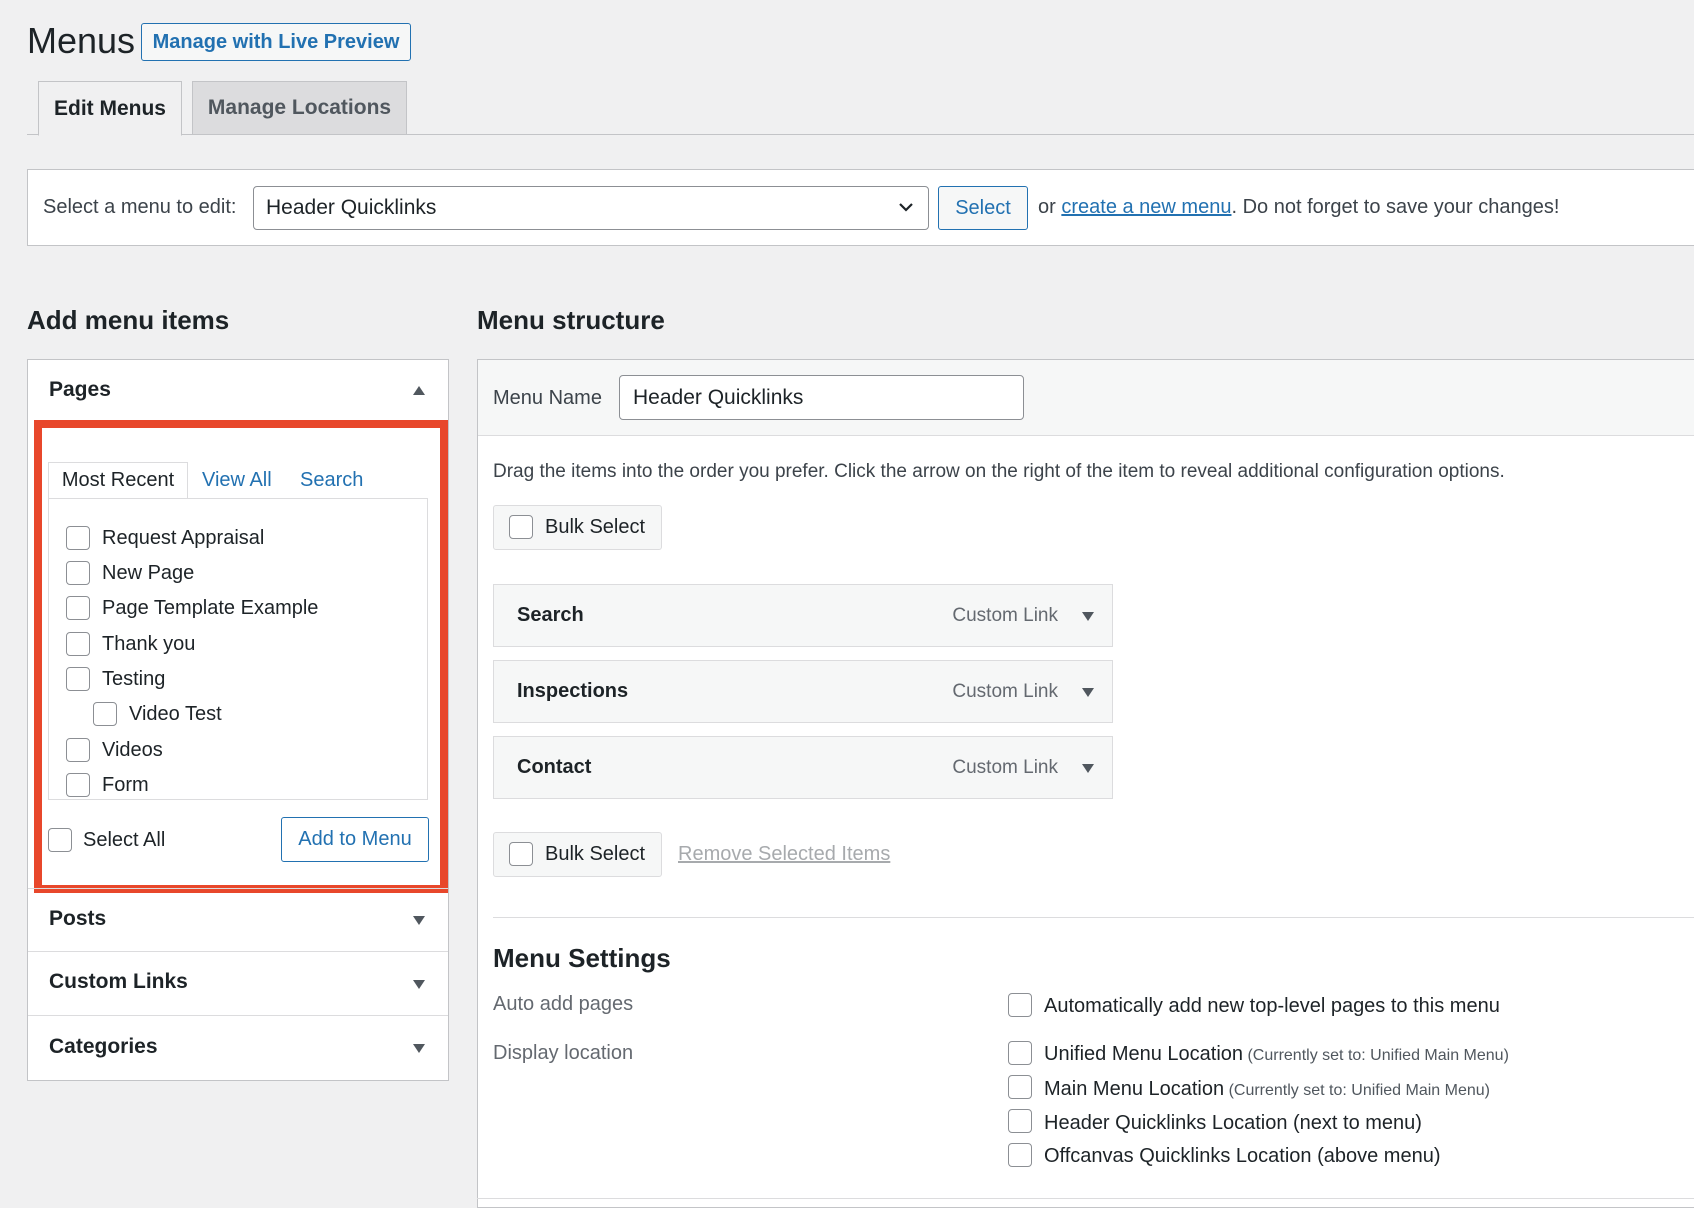 This screenshot has height=1208, width=1694. Describe the element at coordinates (81, 40) in the screenshot. I see `page-title: Menus` at that location.